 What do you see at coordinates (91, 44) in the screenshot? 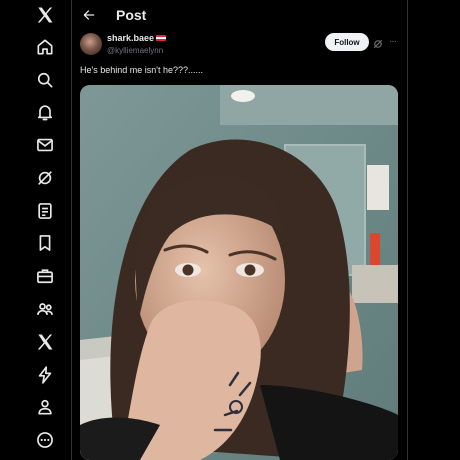
I see `avatar` at bounding box center [91, 44].